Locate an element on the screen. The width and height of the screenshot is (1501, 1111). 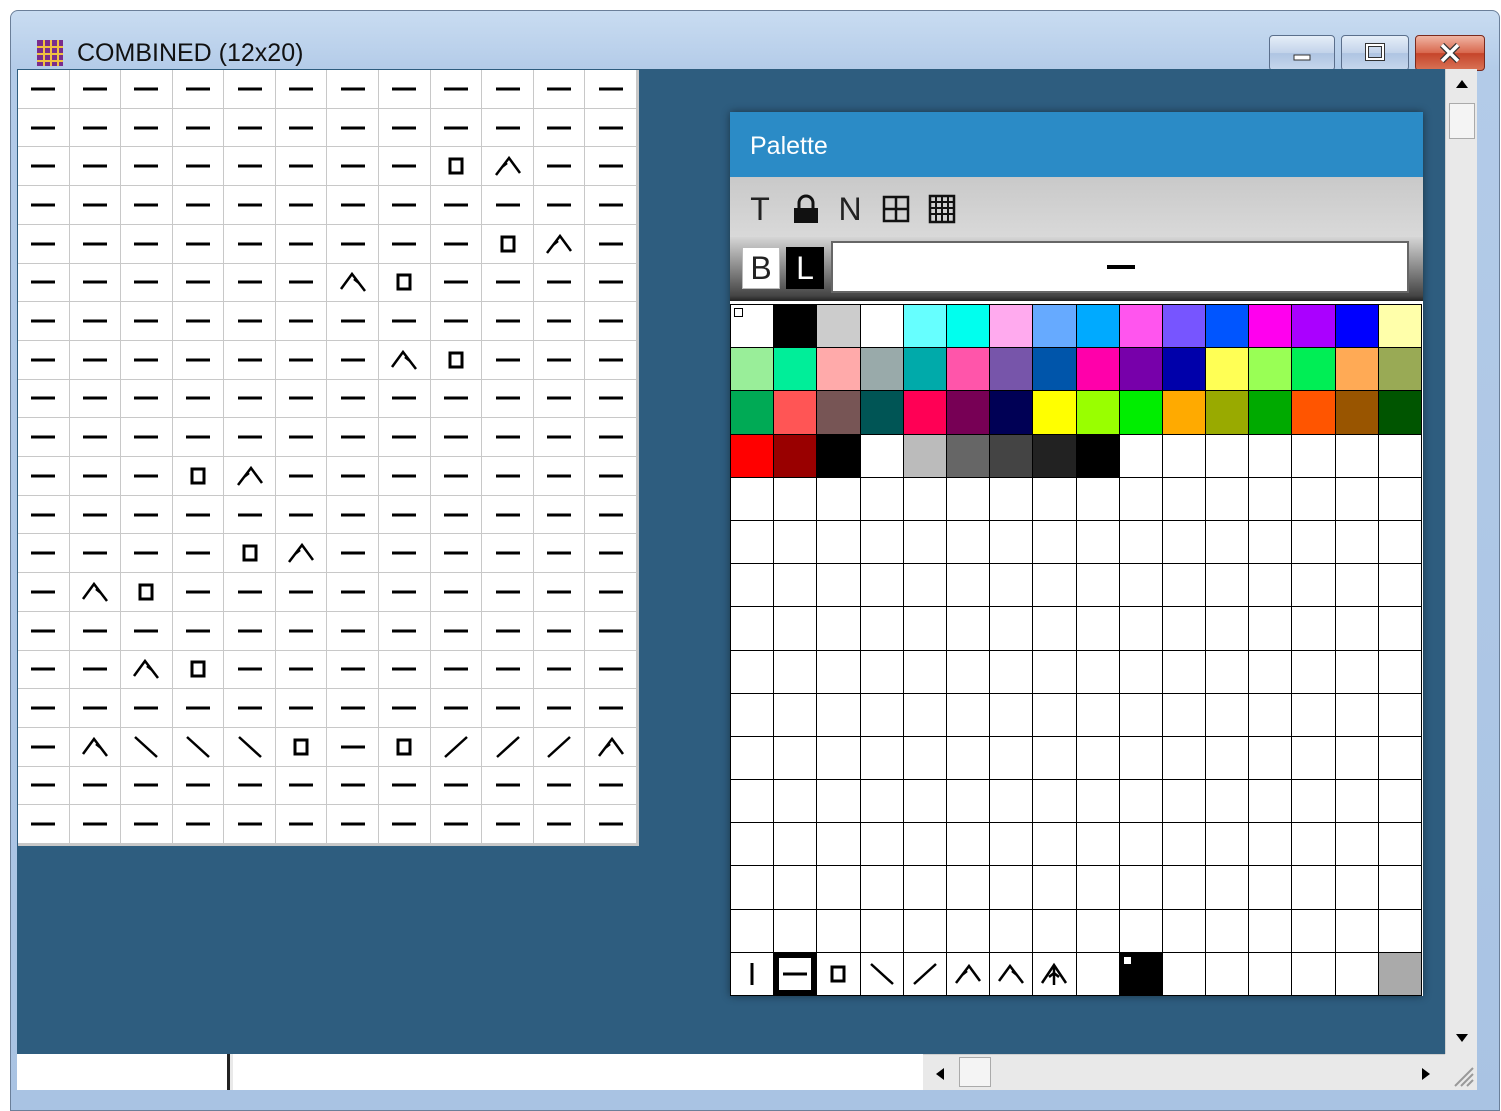
vertical-scroll-thumb is located at coordinates (1462, 121).